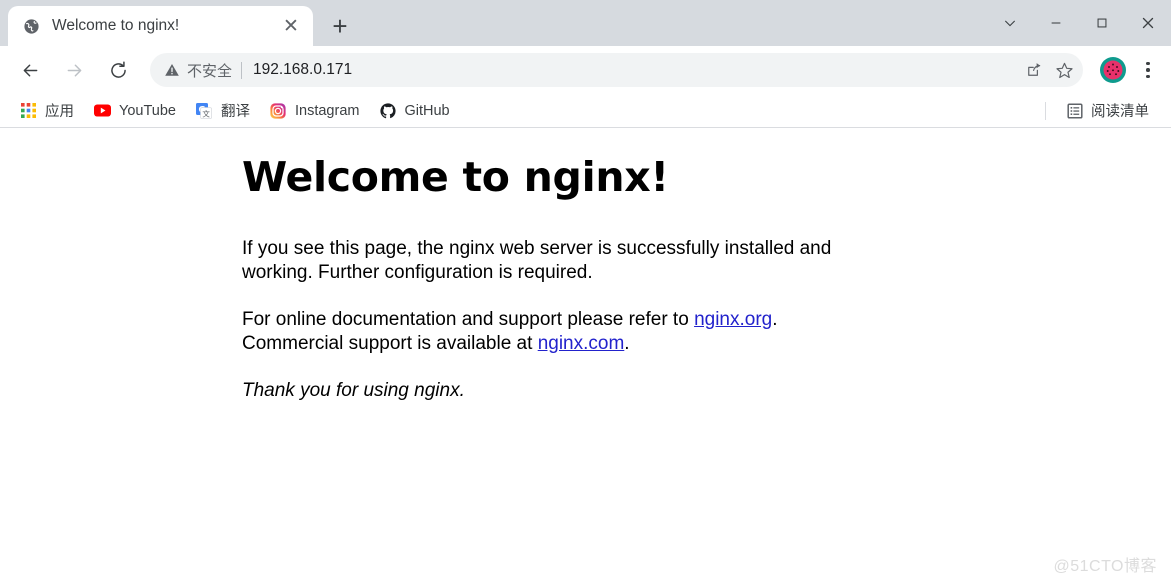 This screenshot has height=586, width=1171. What do you see at coordinates (340, 26) in the screenshot?
I see `new-tab-button: +` at bounding box center [340, 26].